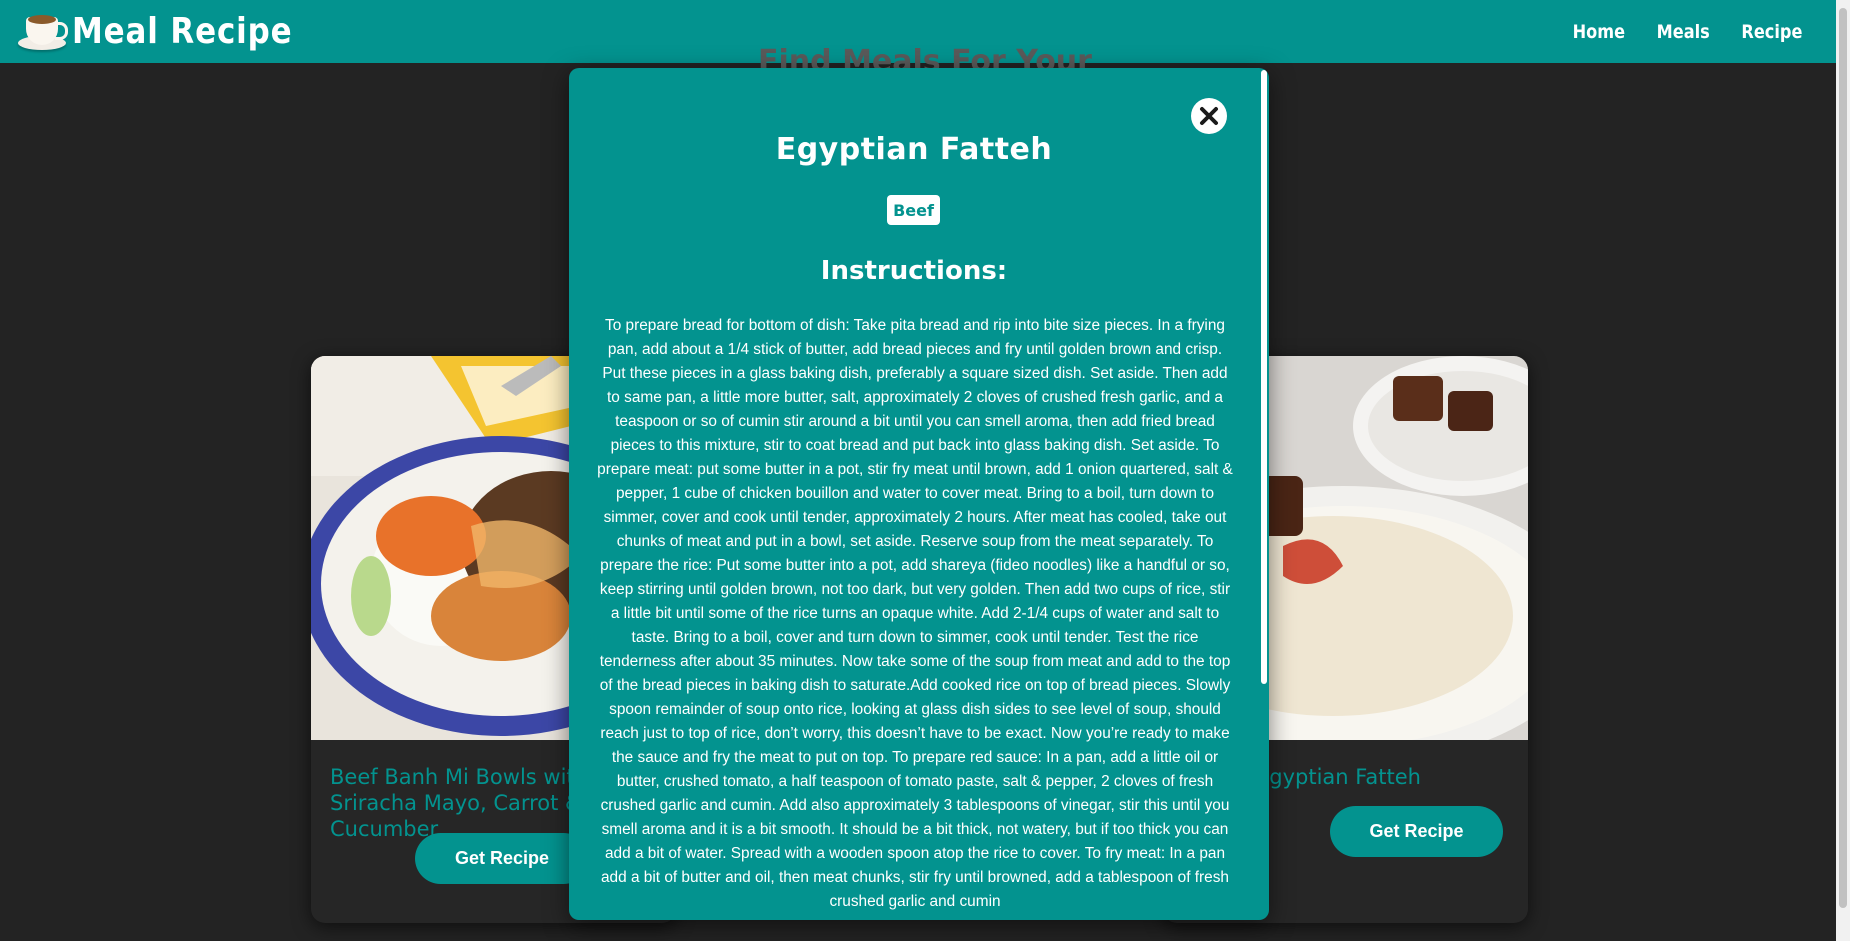  Describe the element at coordinates (914, 149) in the screenshot. I see `modal-title: Egyptian Fatteh` at that location.